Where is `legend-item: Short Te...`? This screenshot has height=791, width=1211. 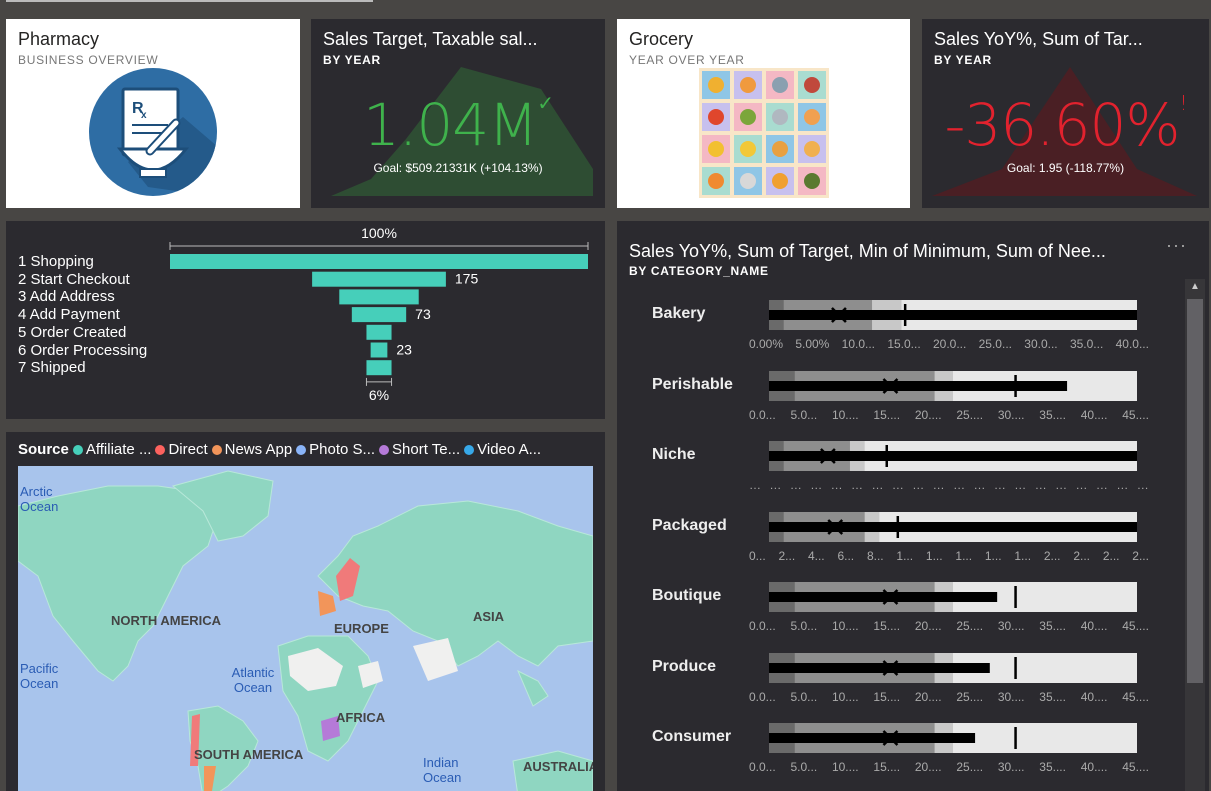
legend-item: Short Te... is located at coordinates (419, 449).